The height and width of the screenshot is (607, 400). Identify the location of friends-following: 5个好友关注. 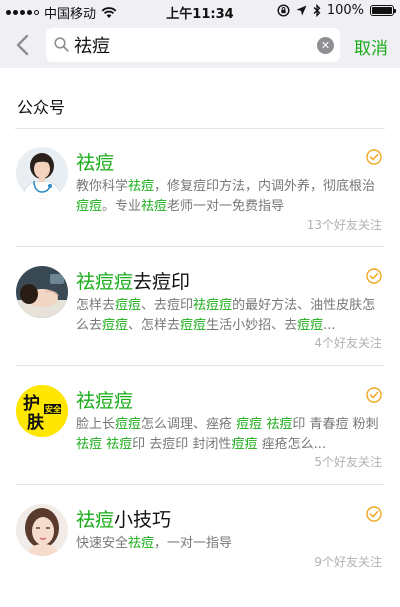
(348, 462).